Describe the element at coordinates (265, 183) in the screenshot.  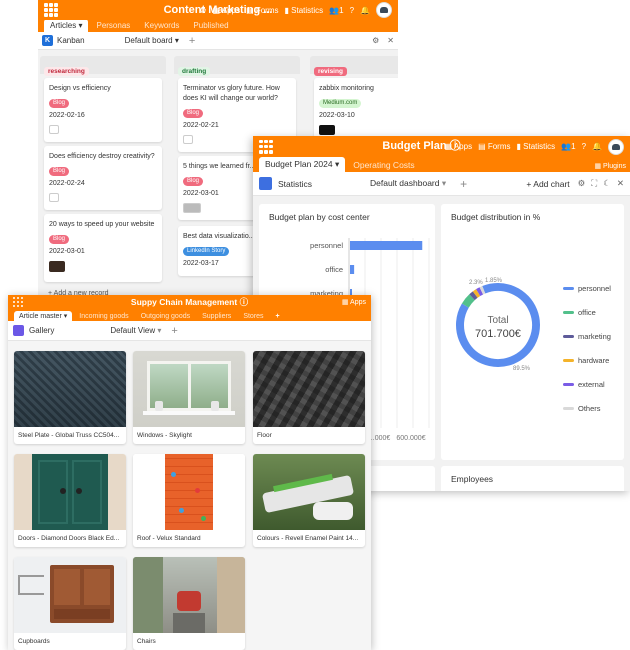
I see `statistics-icon` at that location.